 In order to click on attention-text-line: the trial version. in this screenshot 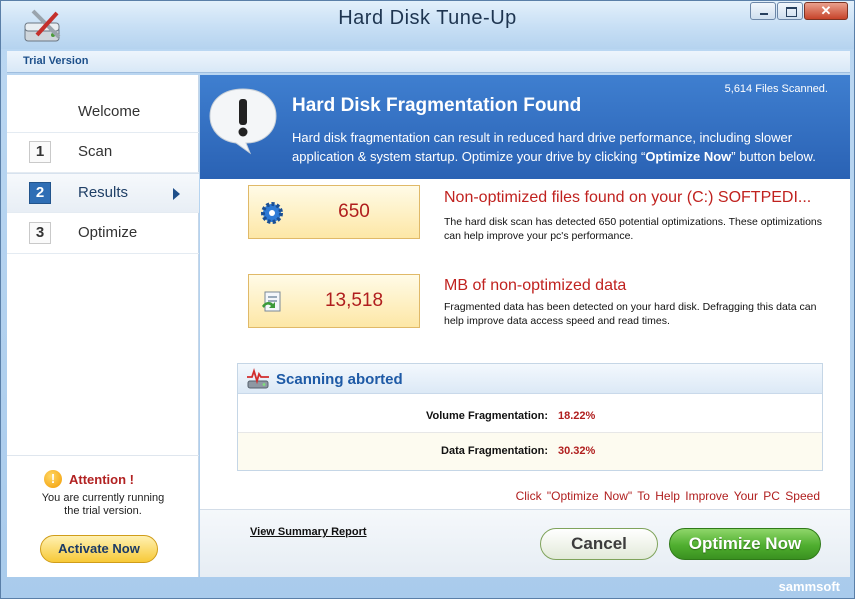, I will do `click(103, 511)`.